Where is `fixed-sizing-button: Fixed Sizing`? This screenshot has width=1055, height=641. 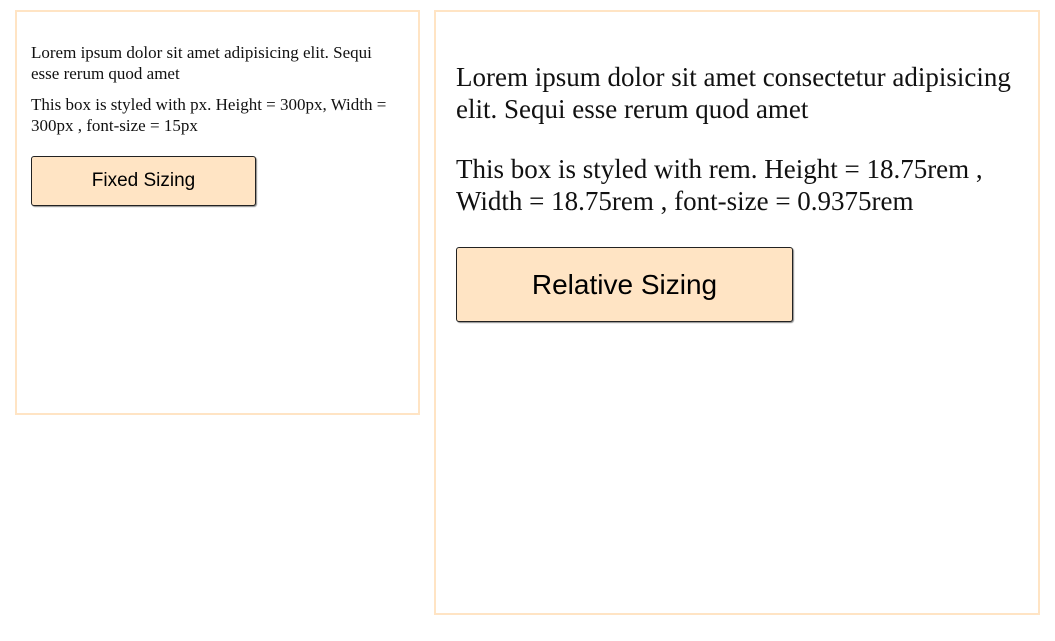
fixed-sizing-button: Fixed Sizing is located at coordinates (143, 181).